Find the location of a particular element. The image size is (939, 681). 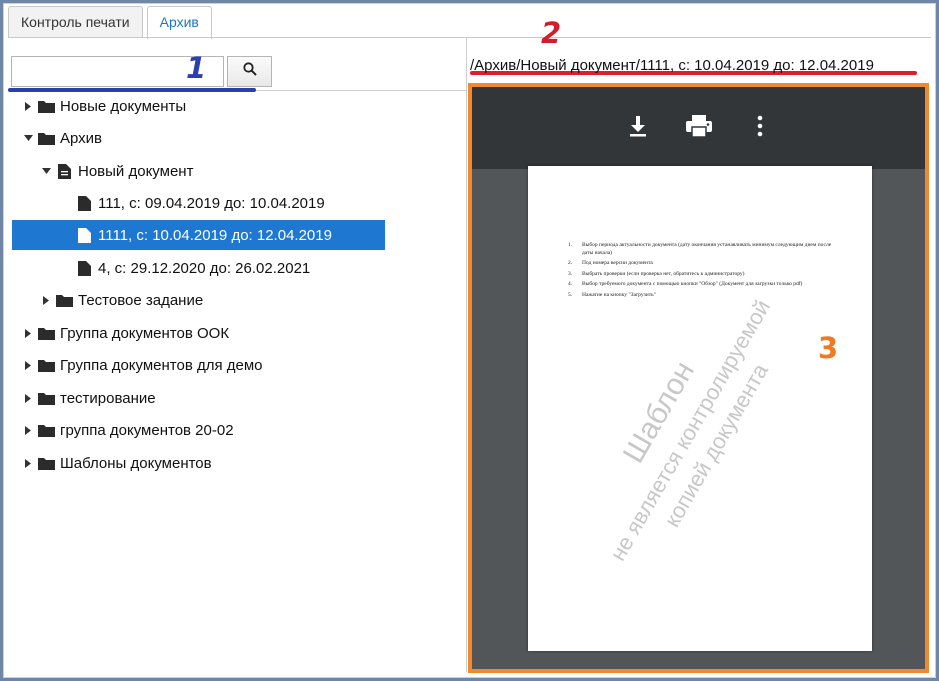

tree-node-label: Группа документов ООК is located at coordinates (145, 333).